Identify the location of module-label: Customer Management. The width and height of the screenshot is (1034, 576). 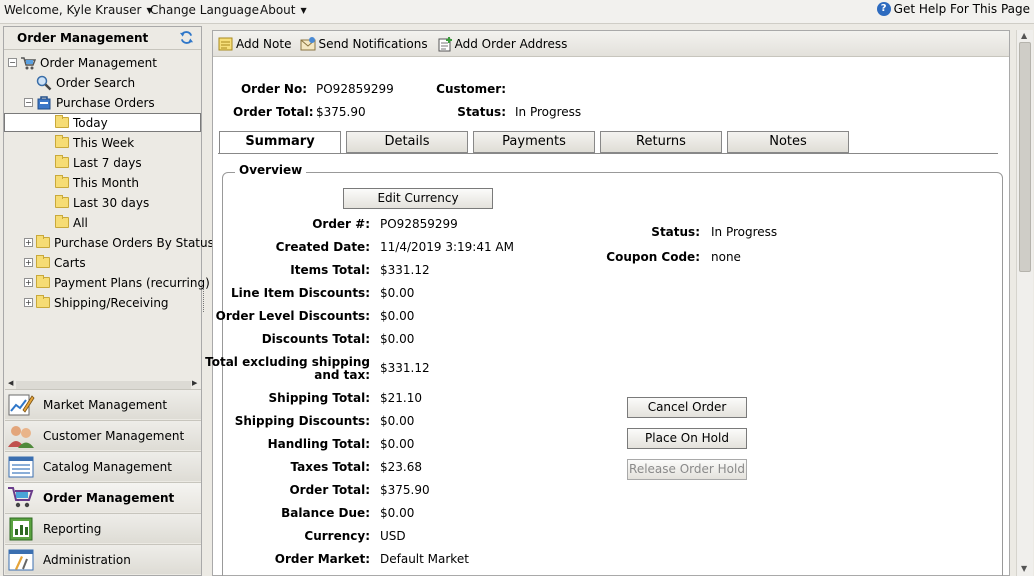
(114, 435).